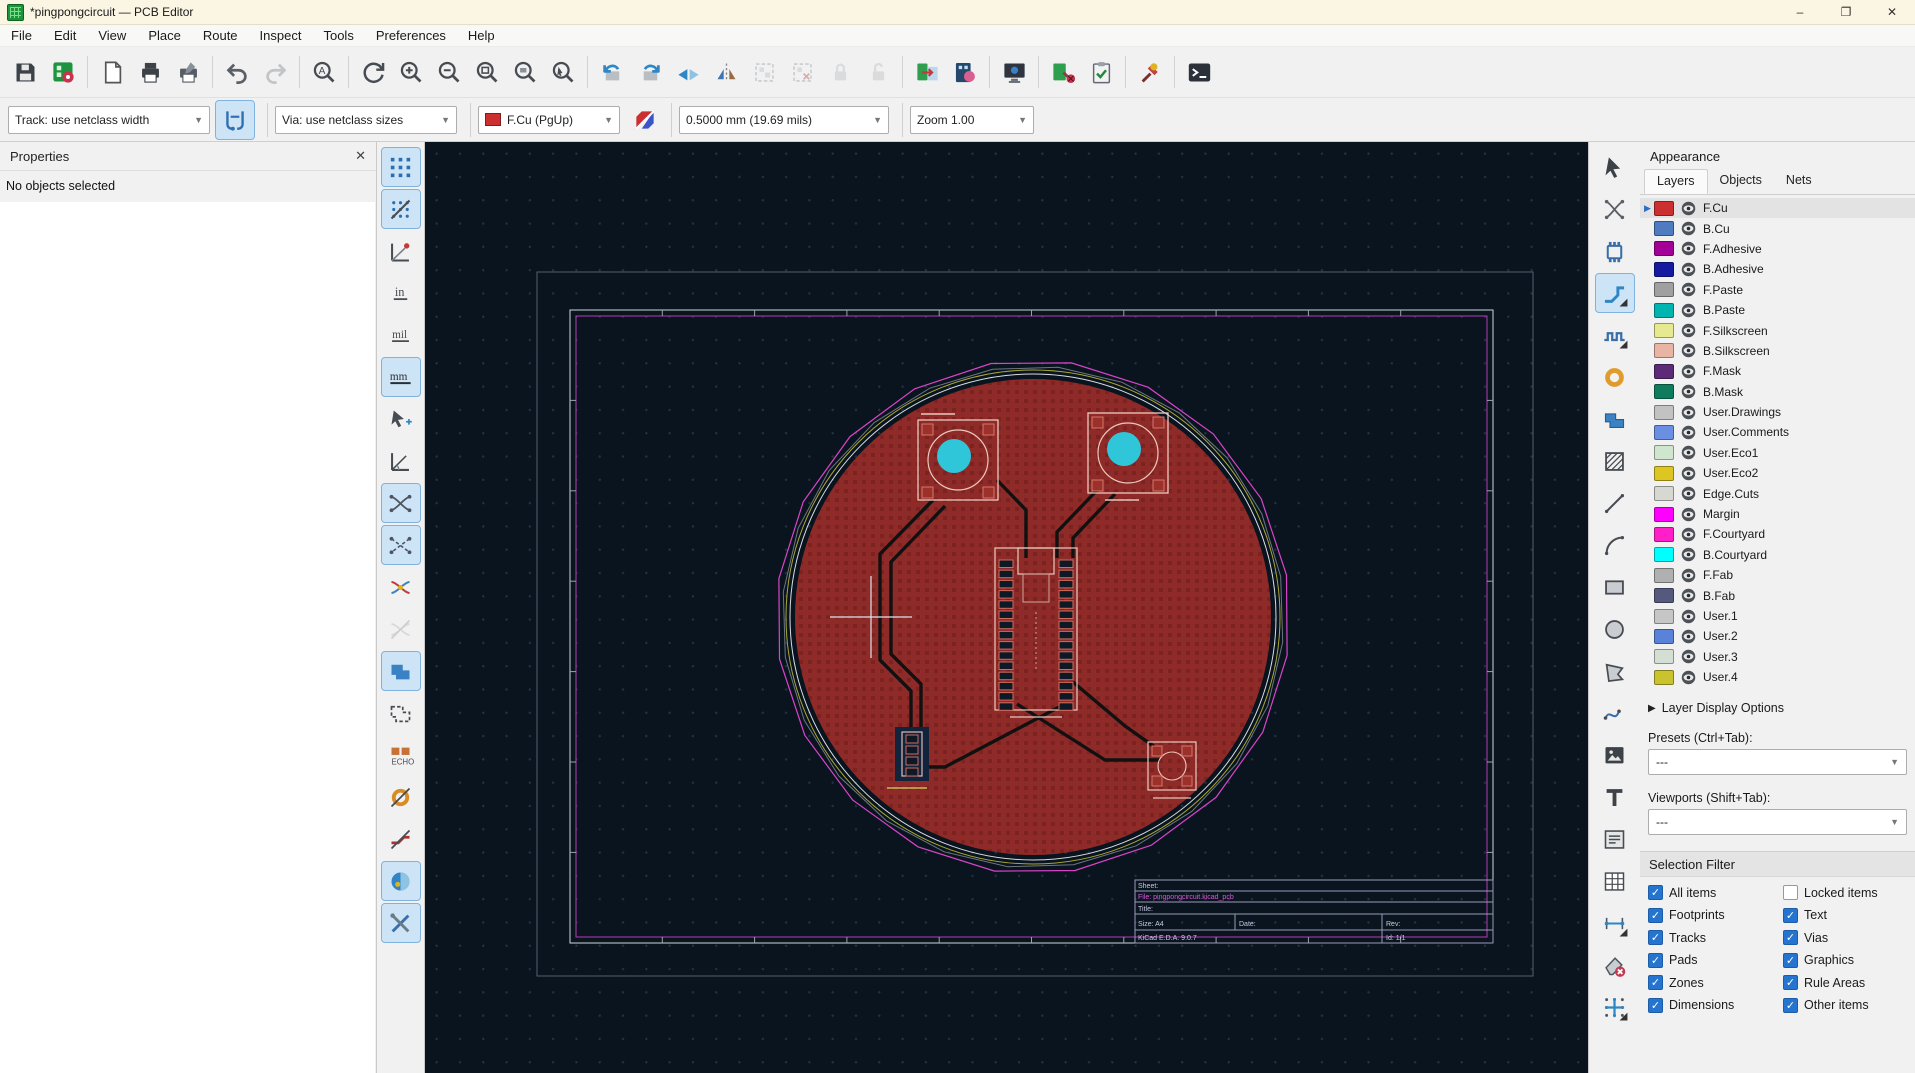 The width and height of the screenshot is (1915, 1073). I want to click on units-mils-button: mil, so click(401, 335).